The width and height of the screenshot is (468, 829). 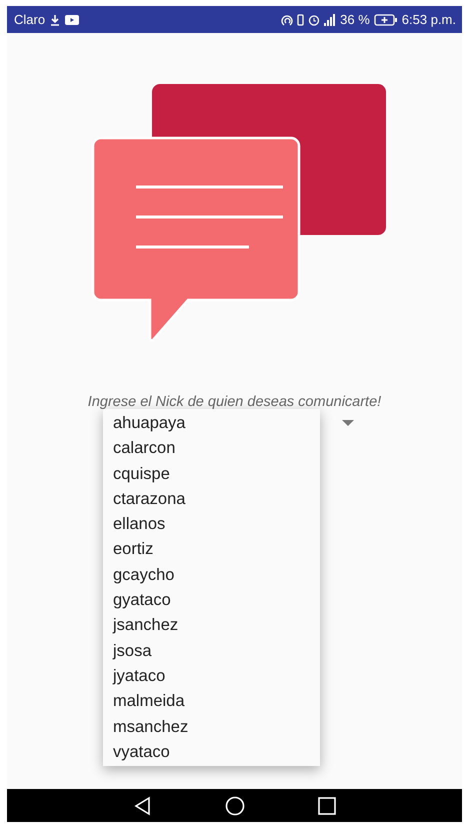 What do you see at coordinates (211, 499) in the screenshot?
I see `dropdown-option: ctarazona` at bounding box center [211, 499].